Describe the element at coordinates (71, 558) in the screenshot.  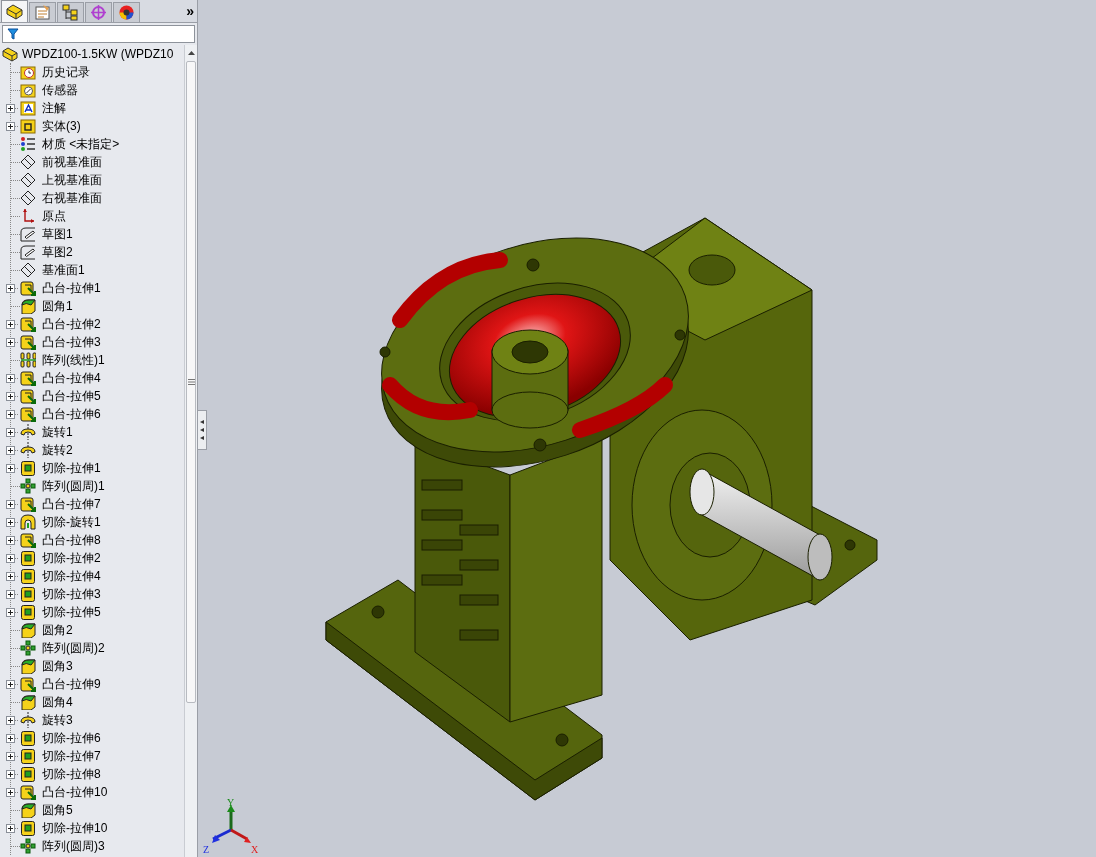
I see `tree-item: 切除-拉伸2` at that location.